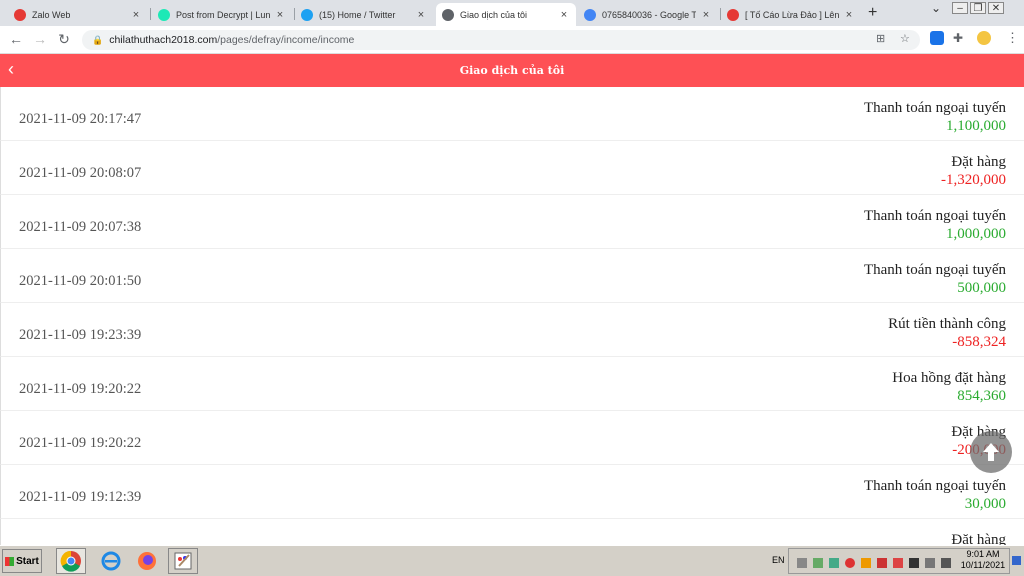 This screenshot has height=576, width=1024. Describe the element at coordinates (834, 563) in the screenshot. I see `security-icon` at that location.